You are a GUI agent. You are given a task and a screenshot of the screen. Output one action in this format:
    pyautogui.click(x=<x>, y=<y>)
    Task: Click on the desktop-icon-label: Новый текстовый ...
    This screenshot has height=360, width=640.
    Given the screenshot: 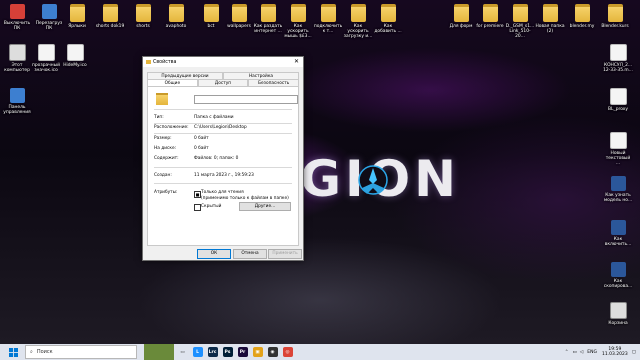 What is the action you would take?
    pyautogui.click(x=618, y=158)
    